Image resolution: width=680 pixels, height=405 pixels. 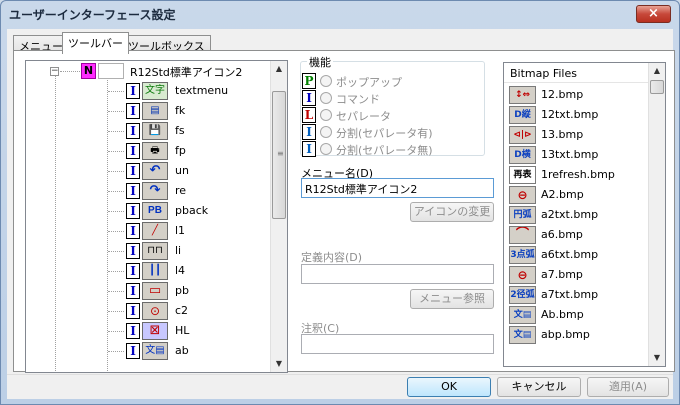 I want to click on tree-item: I ╱ l1, so click(x=148, y=231).